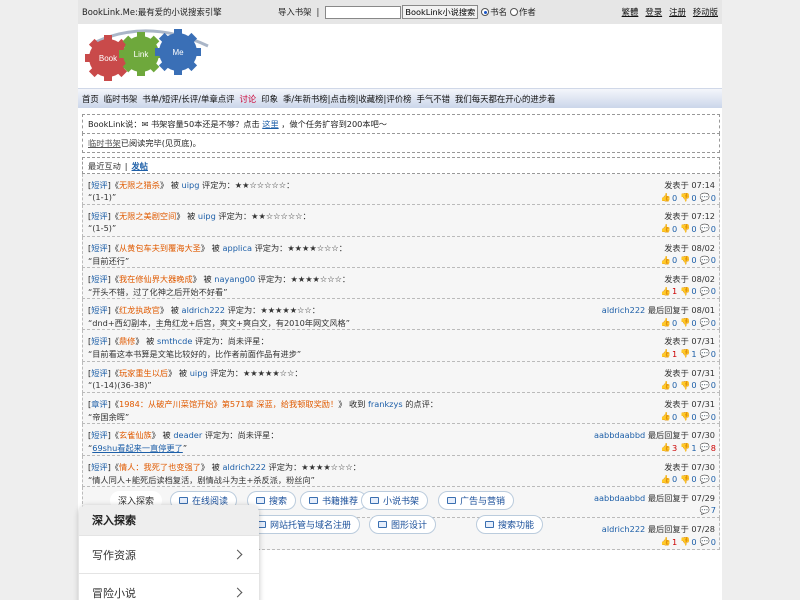 This screenshot has height=600, width=800. What do you see at coordinates (440, 12) in the screenshot?
I see `search-button: BookLink小说搜索` at bounding box center [440, 12].